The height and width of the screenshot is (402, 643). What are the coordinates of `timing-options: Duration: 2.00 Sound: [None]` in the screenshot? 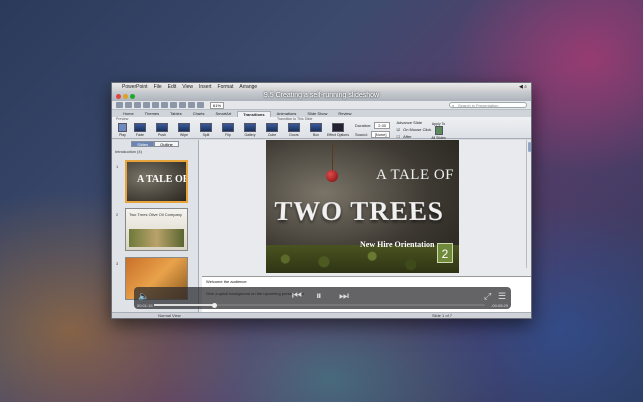 It's located at (373, 129).